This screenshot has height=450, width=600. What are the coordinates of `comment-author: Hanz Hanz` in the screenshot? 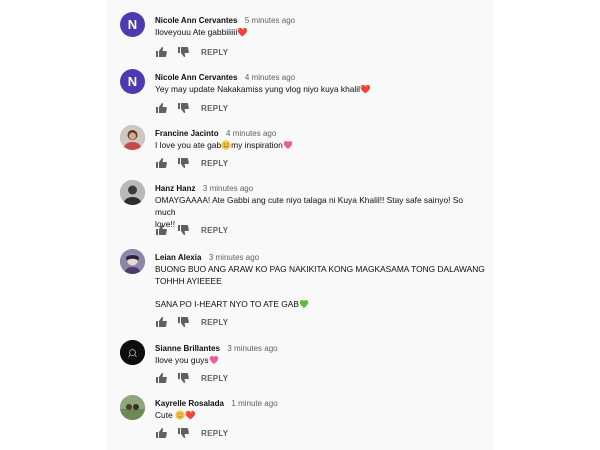 It's located at (175, 188).